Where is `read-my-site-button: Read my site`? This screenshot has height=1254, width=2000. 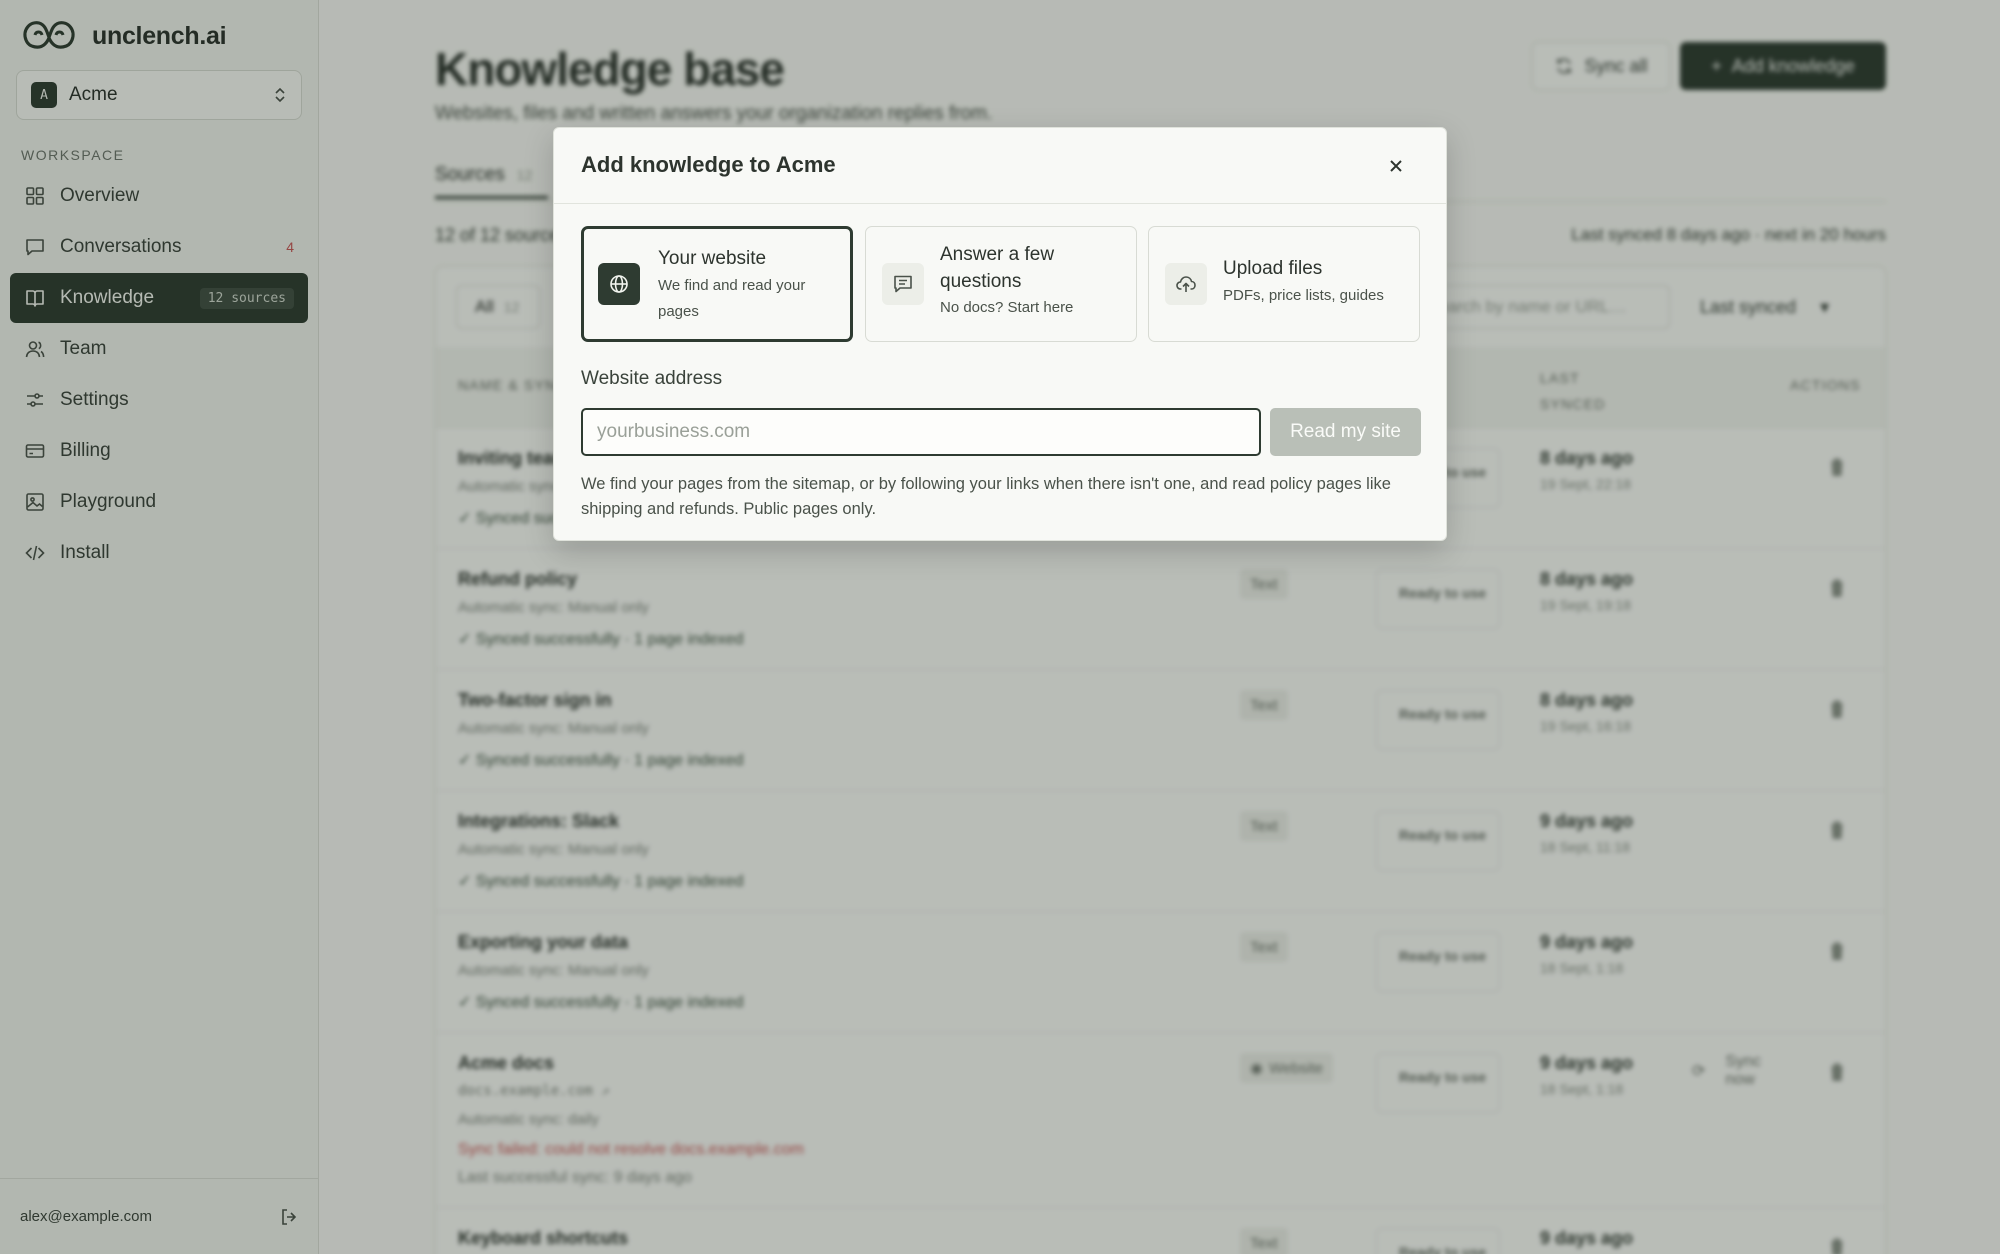
read-my-site-button: Read my site is located at coordinates (1345, 432).